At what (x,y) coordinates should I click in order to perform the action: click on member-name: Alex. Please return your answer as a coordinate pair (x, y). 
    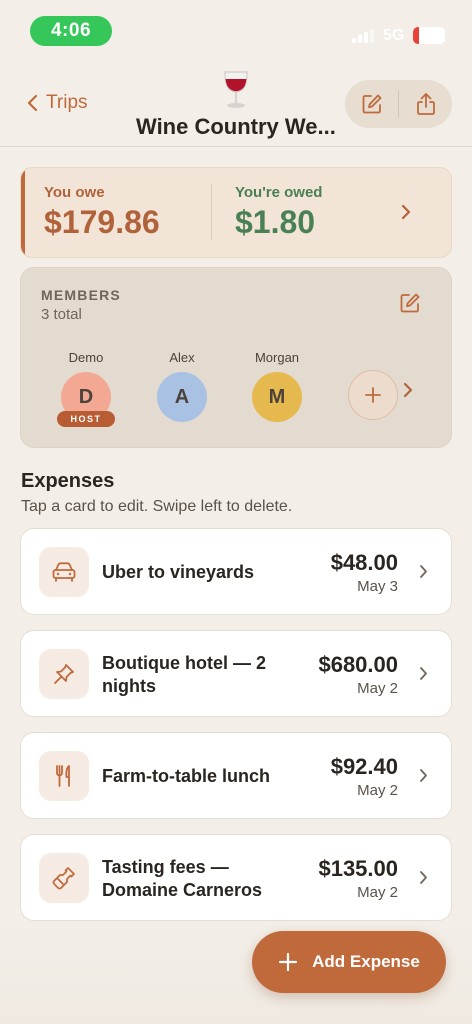
    Looking at the image, I should click on (182, 357).